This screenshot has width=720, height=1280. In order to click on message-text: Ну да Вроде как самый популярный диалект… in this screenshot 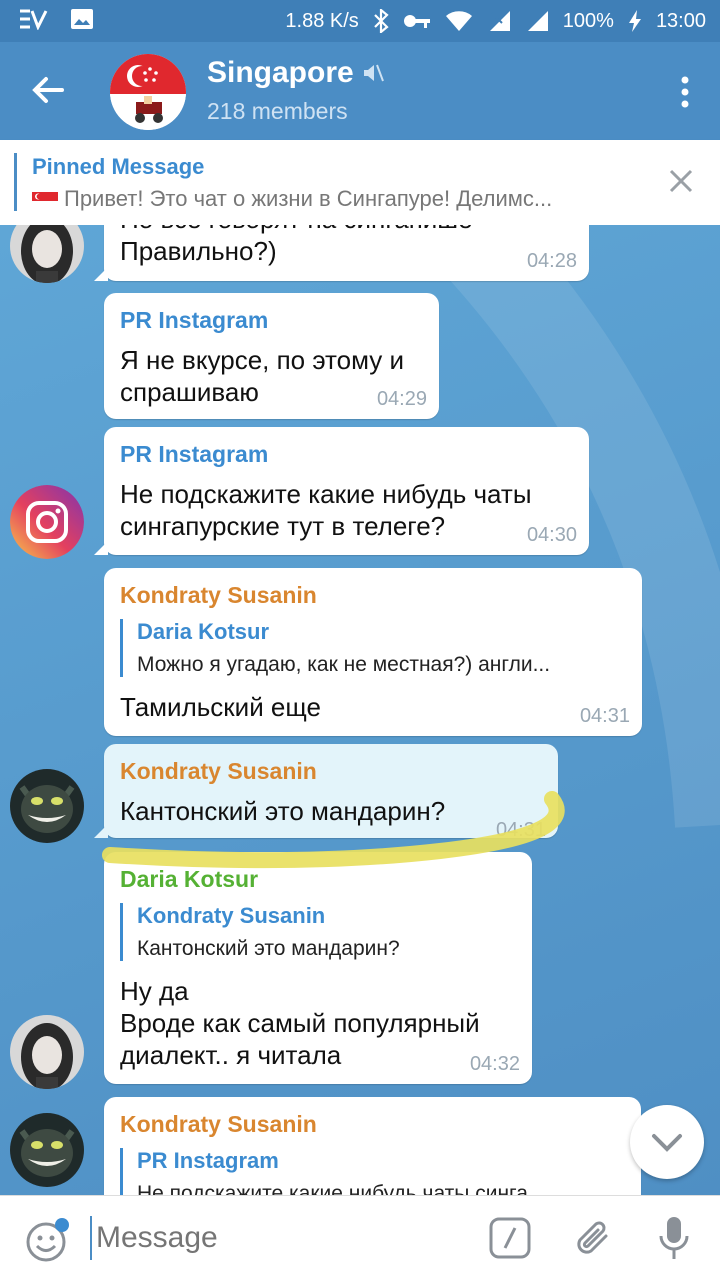, I will do `click(300, 1023)`.